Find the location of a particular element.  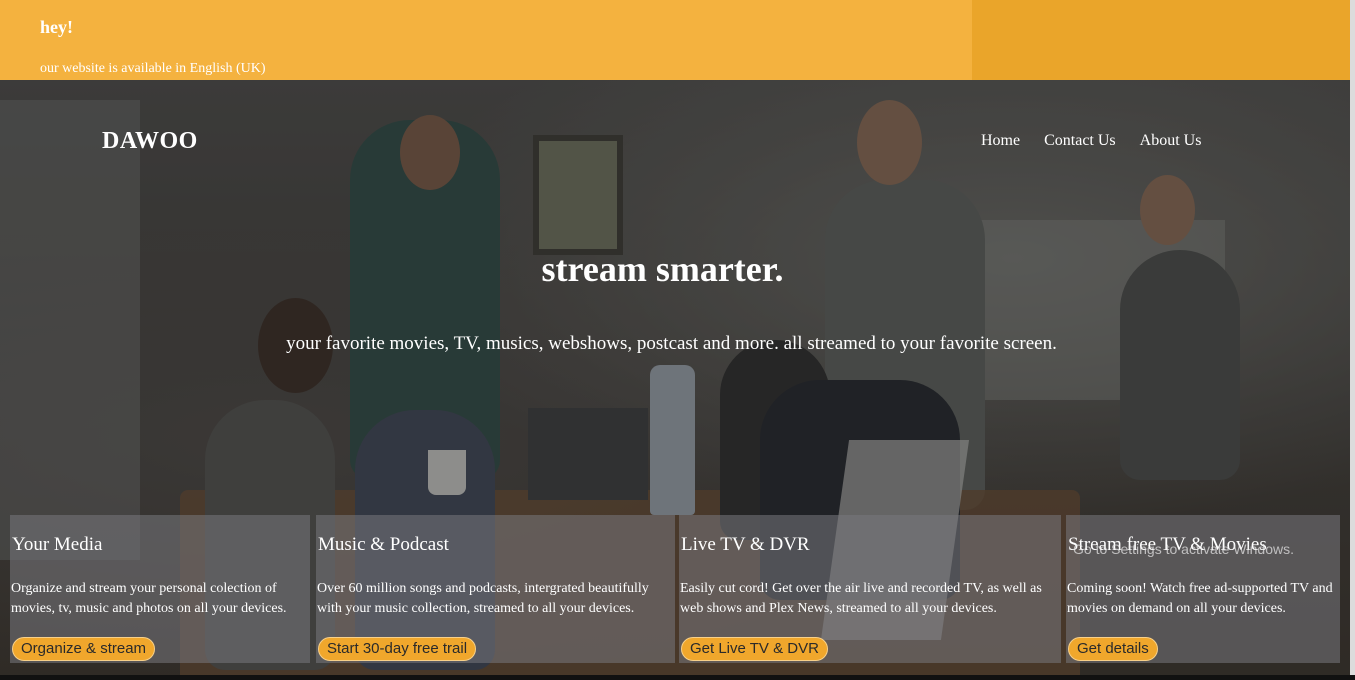

banner-language-notice: our website is available in English (UK) is located at coordinates (153, 68).